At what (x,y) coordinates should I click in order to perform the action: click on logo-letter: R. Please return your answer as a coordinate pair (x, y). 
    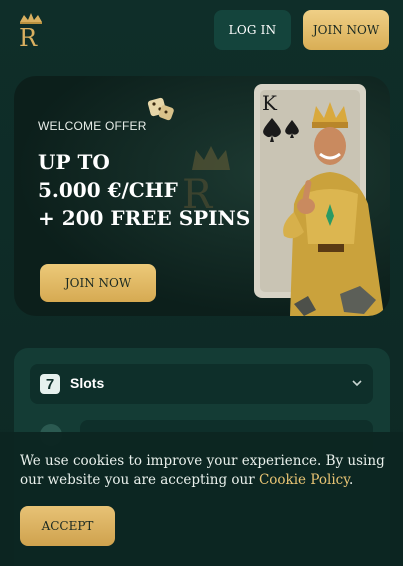
    Looking at the image, I should click on (28, 38).